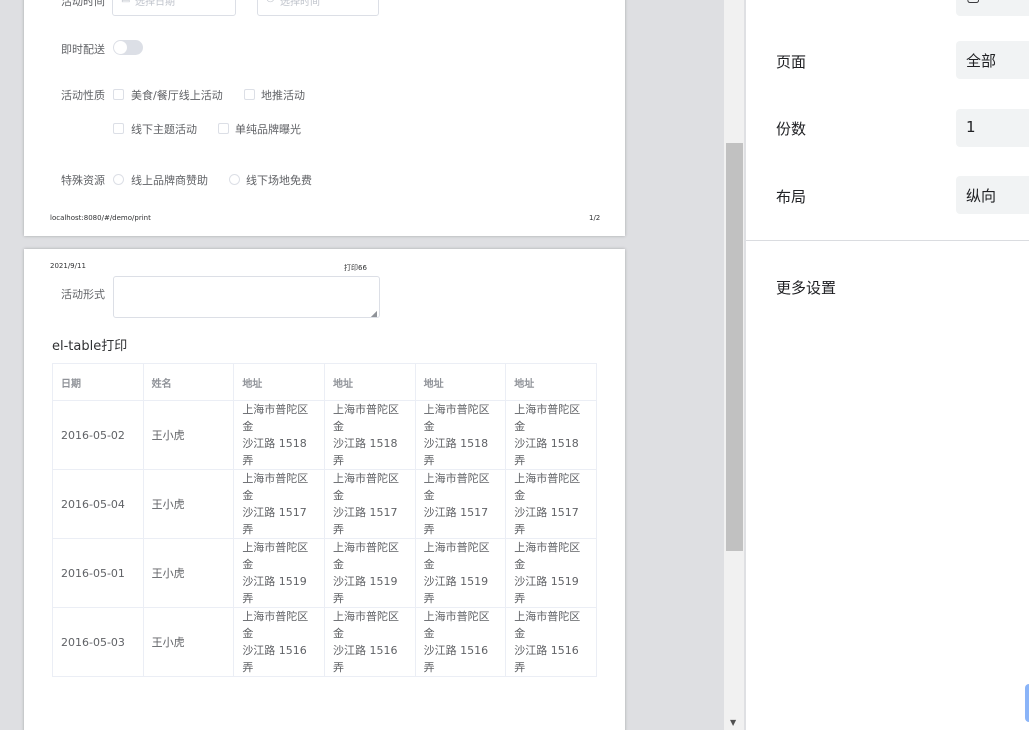 This screenshot has height=730, width=1029. What do you see at coordinates (992, 8) in the screenshot?
I see `destination-select: ▢` at bounding box center [992, 8].